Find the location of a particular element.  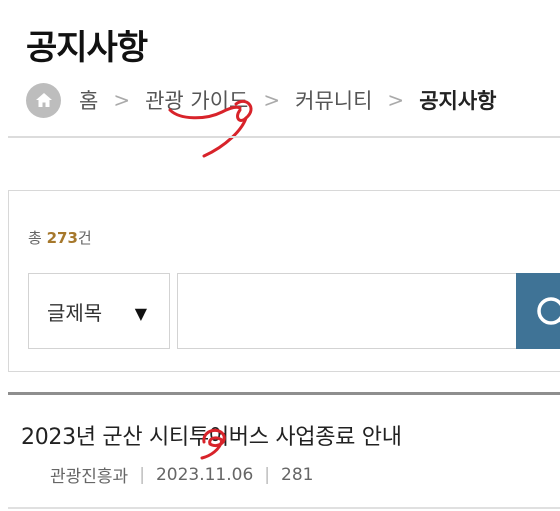

home-icon is located at coordinates (43, 100).